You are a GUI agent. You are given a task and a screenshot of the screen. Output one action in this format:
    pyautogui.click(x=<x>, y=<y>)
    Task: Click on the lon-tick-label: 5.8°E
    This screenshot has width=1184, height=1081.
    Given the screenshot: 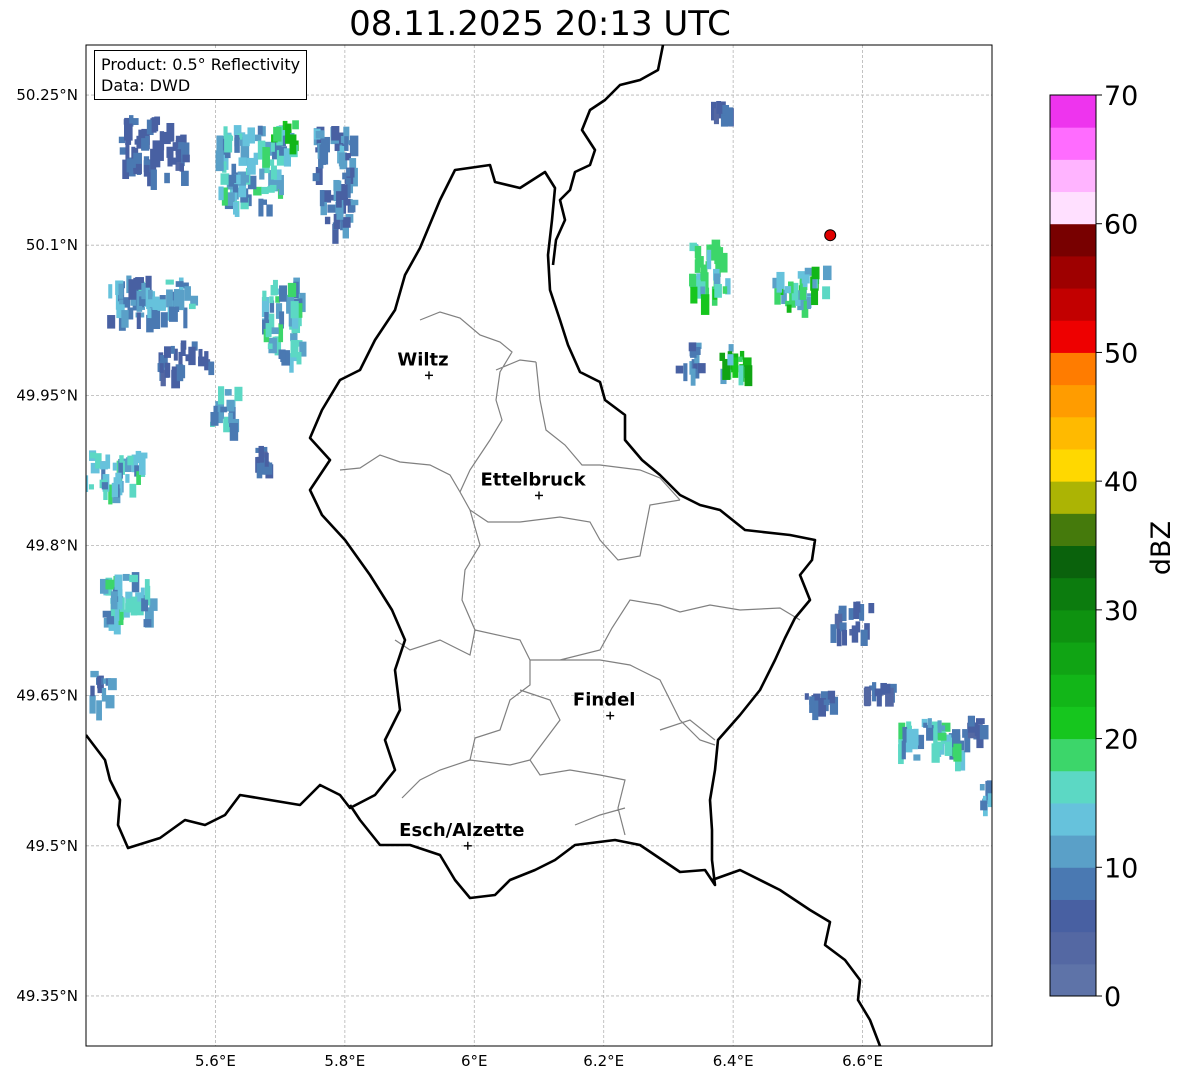 What is the action you would take?
    pyautogui.click(x=344, y=1061)
    